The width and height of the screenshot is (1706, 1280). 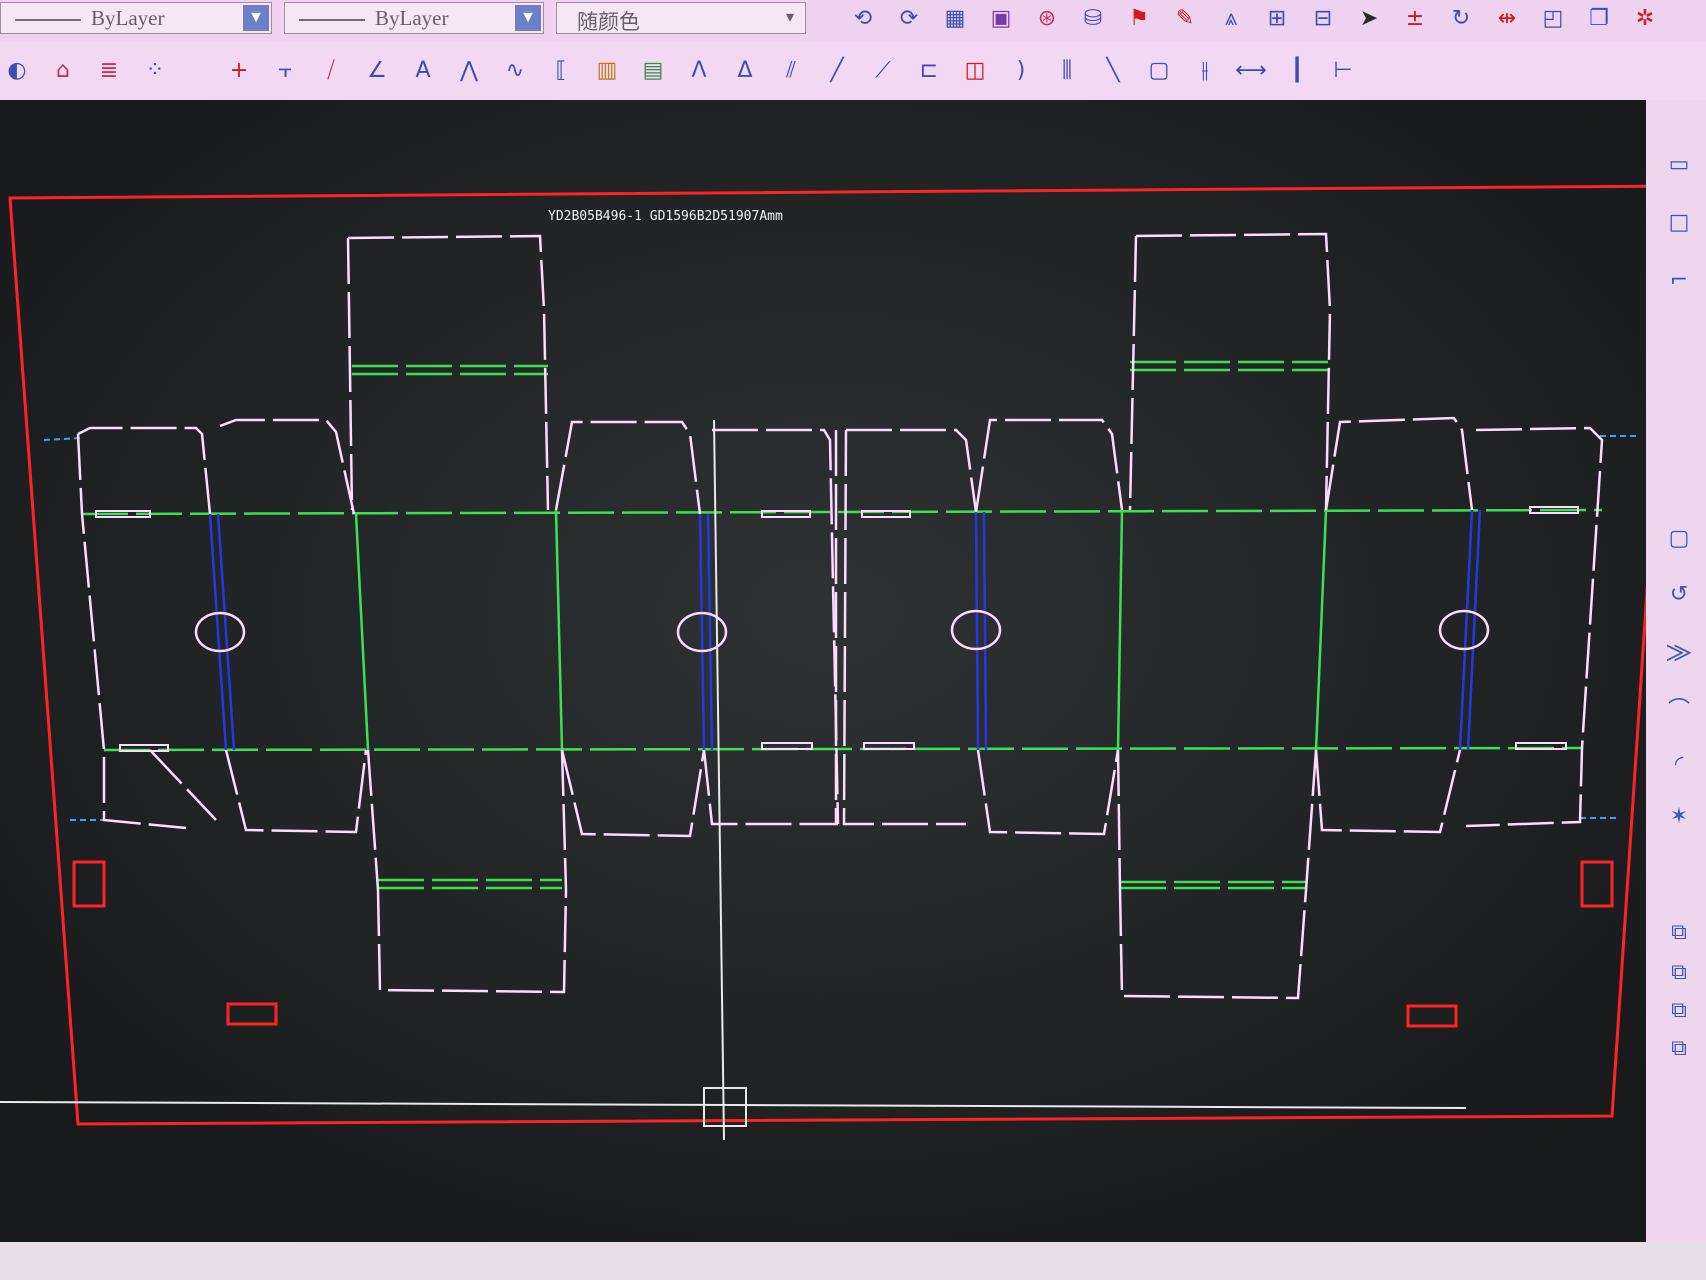 I want to click on grid-icon: ⊟, so click(x=1323, y=19).